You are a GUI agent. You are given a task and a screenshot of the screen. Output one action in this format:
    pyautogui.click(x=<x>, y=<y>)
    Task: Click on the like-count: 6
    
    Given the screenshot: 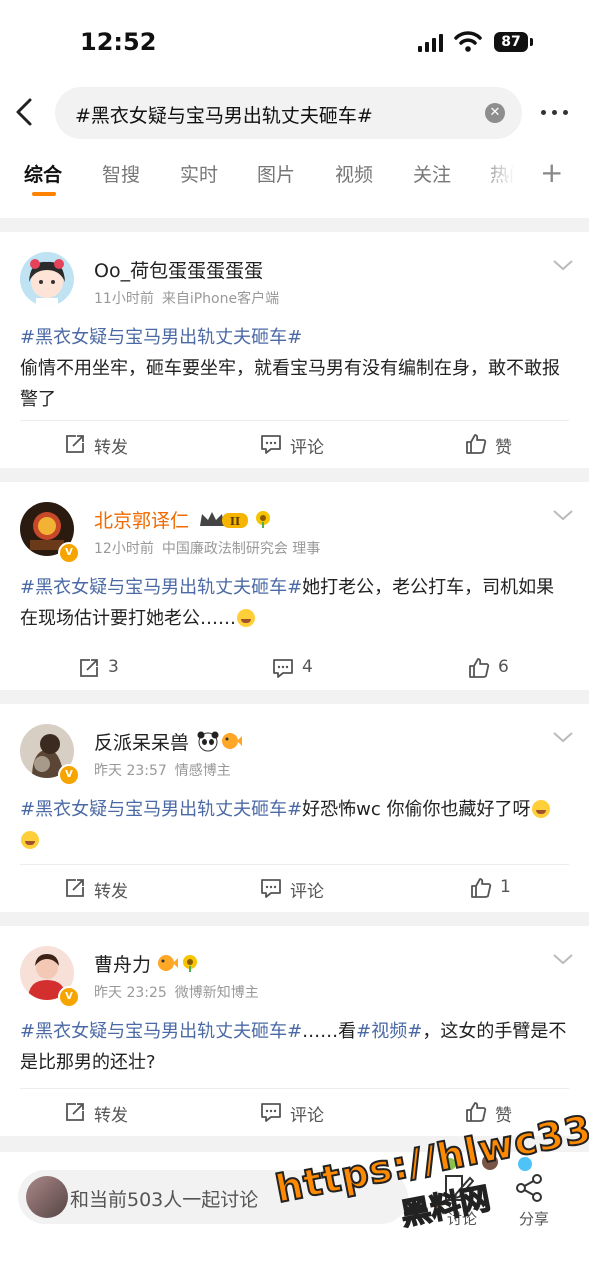 What is the action you would take?
    pyautogui.click(x=503, y=667)
    